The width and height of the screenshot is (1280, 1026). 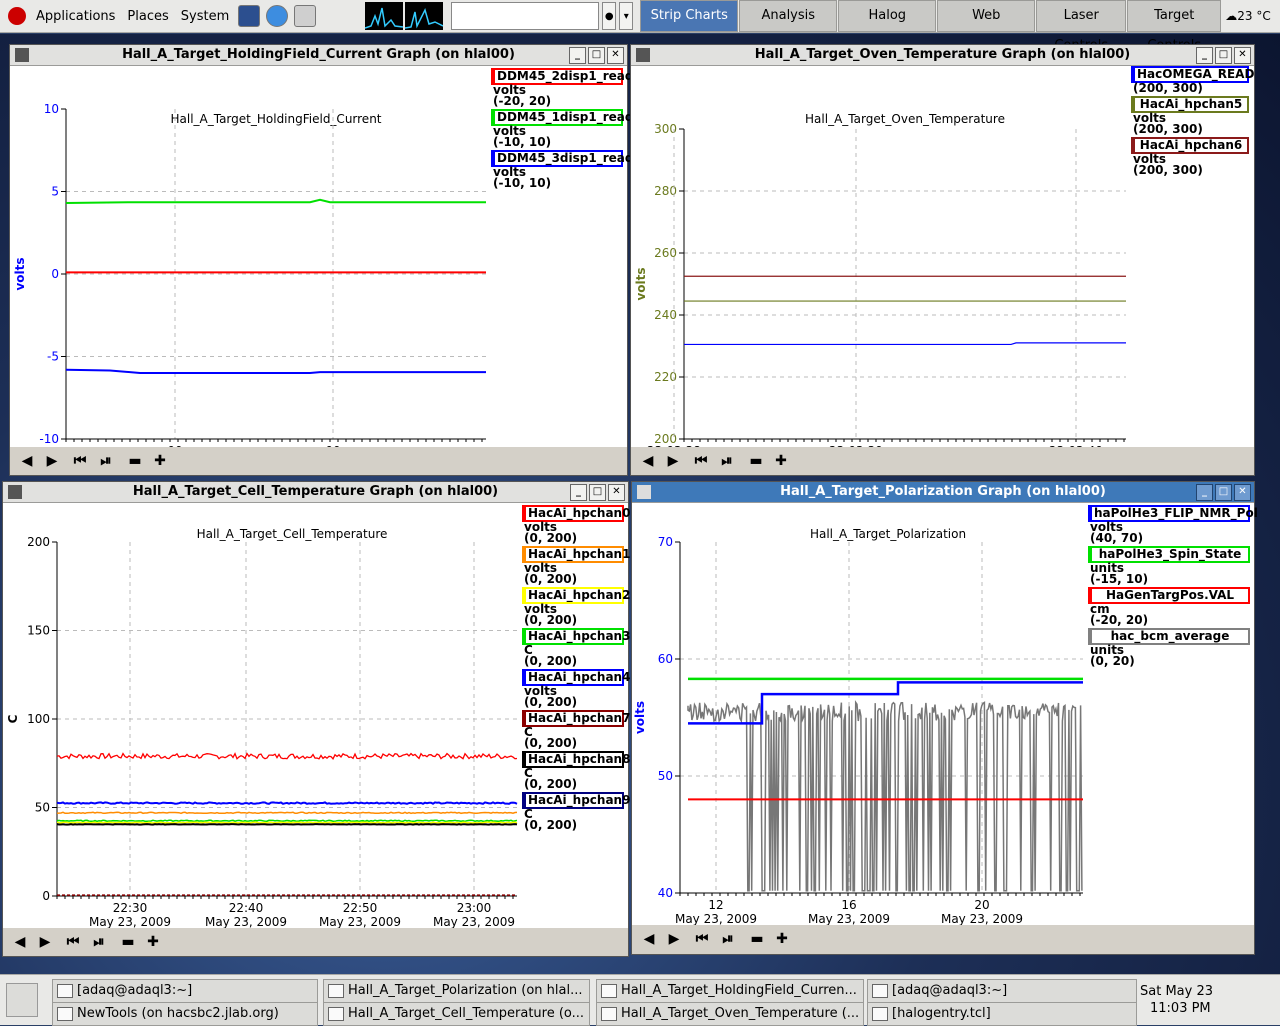 What do you see at coordinates (986, 16) in the screenshot?
I see `web-button: Web` at bounding box center [986, 16].